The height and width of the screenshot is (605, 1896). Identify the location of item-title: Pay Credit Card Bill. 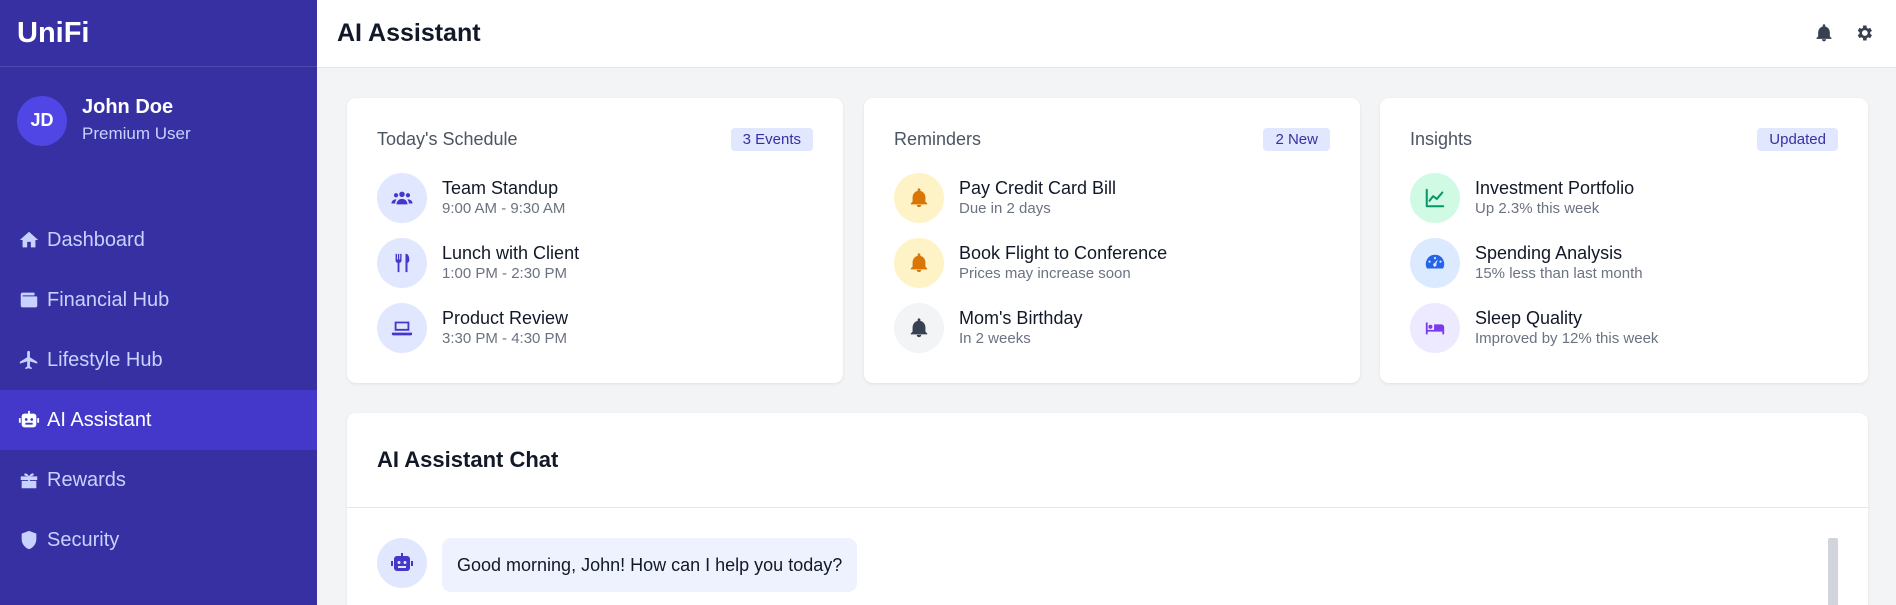
(1038, 187).